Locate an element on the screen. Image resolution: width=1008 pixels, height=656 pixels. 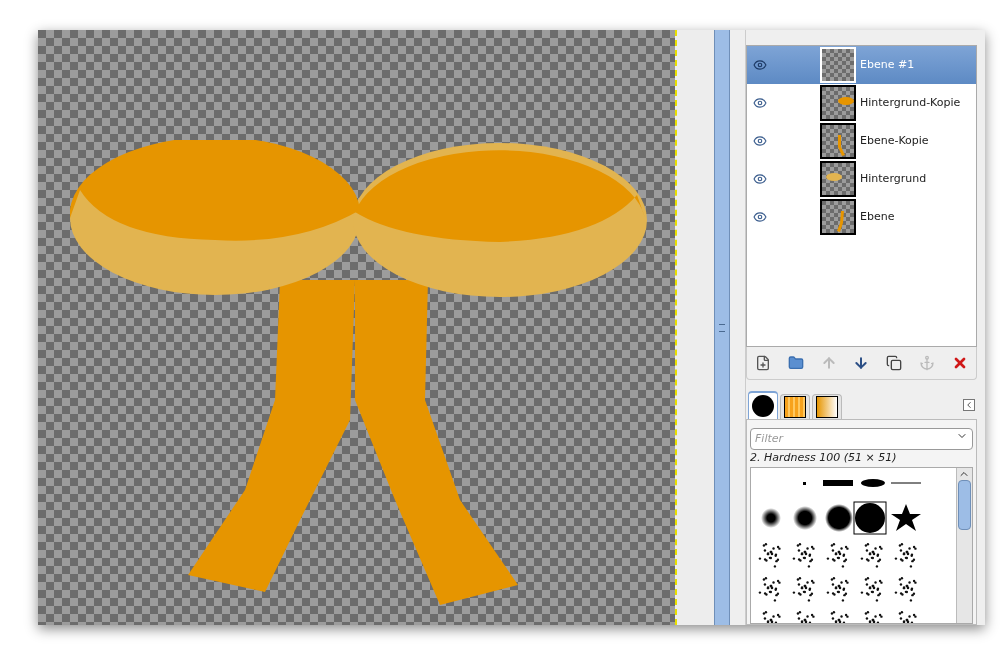
layer-name: Hintergrund is located at coordinates (893, 178).